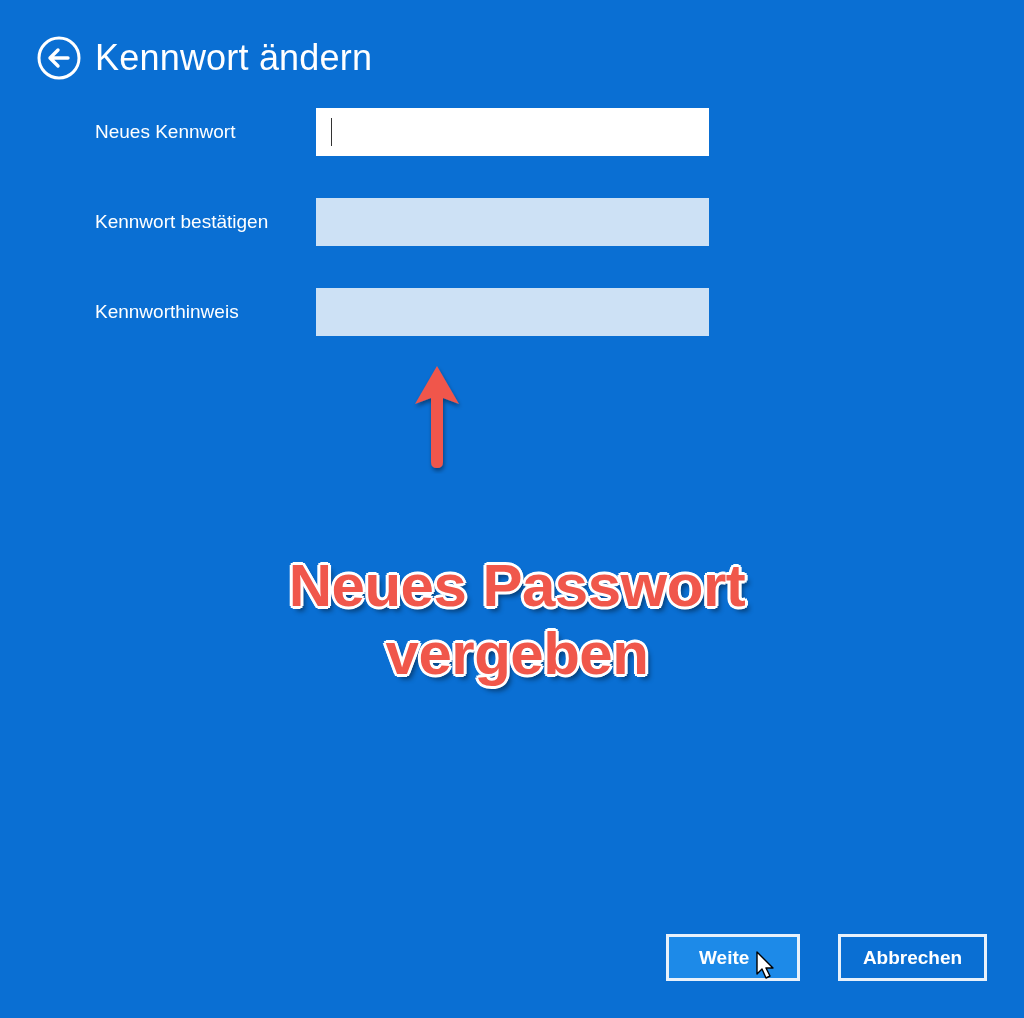  I want to click on annotation-text: Neues Passwort vergeben, so click(517, 620).